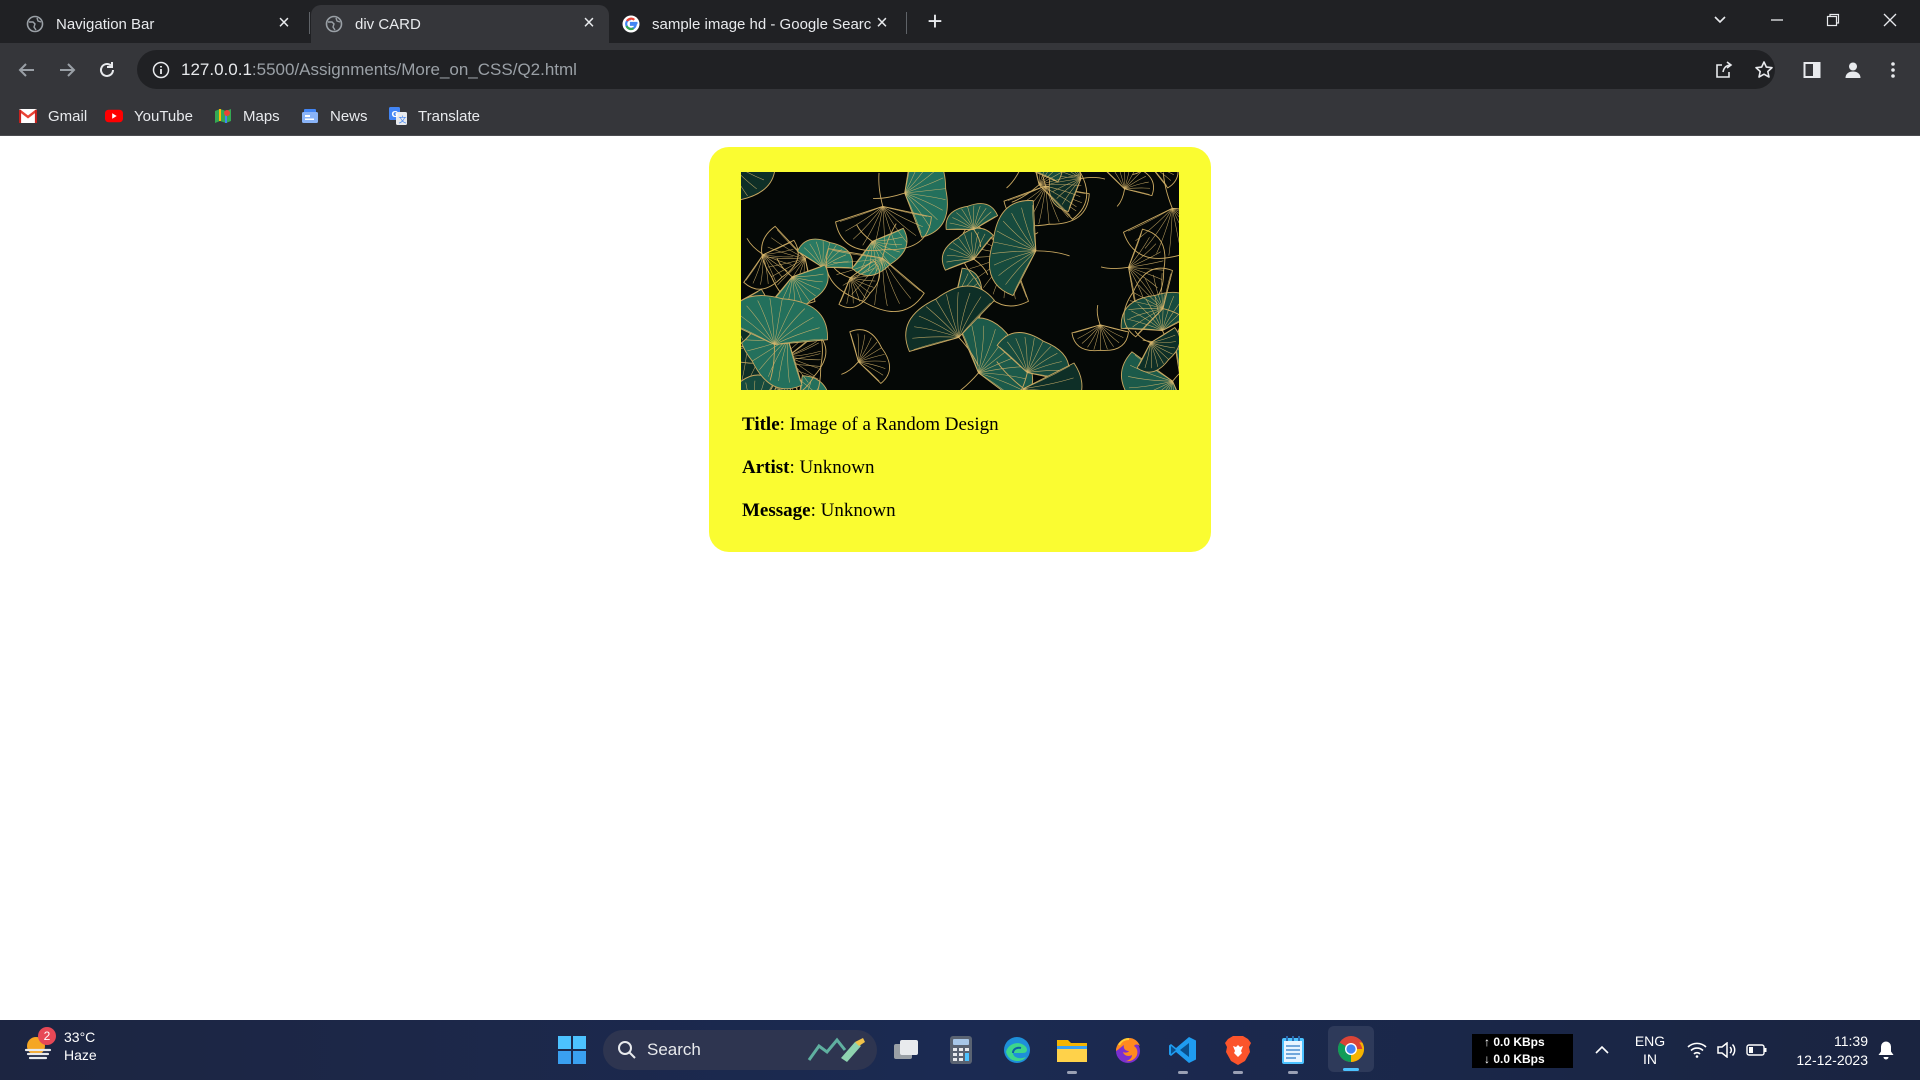  What do you see at coordinates (1351, 1049) in the screenshot?
I see `chrome-icon` at bounding box center [1351, 1049].